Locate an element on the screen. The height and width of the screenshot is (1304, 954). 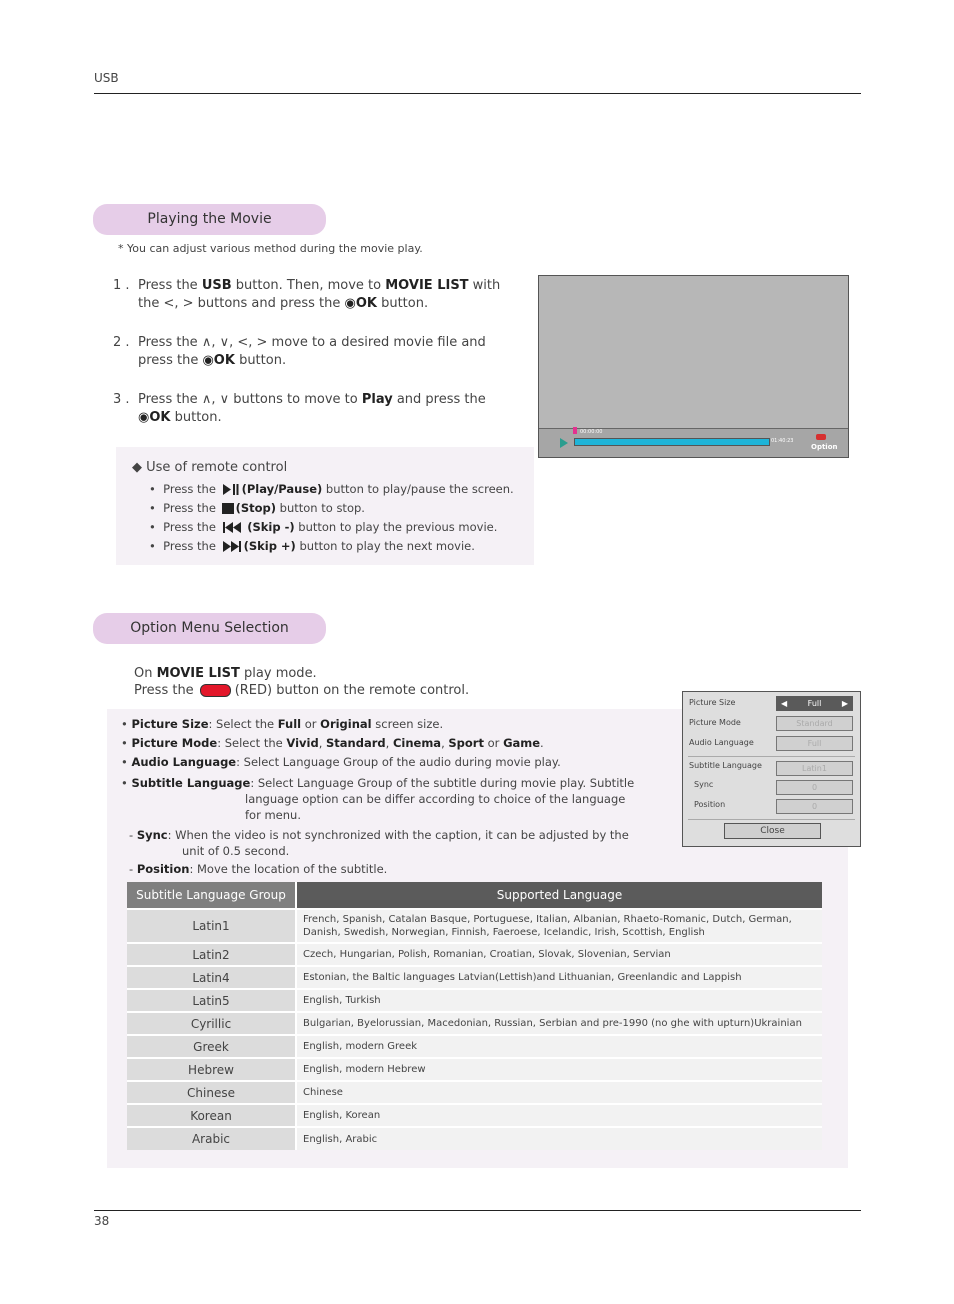
arrow-left-icon: ◀ is located at coordinates (784, 703).